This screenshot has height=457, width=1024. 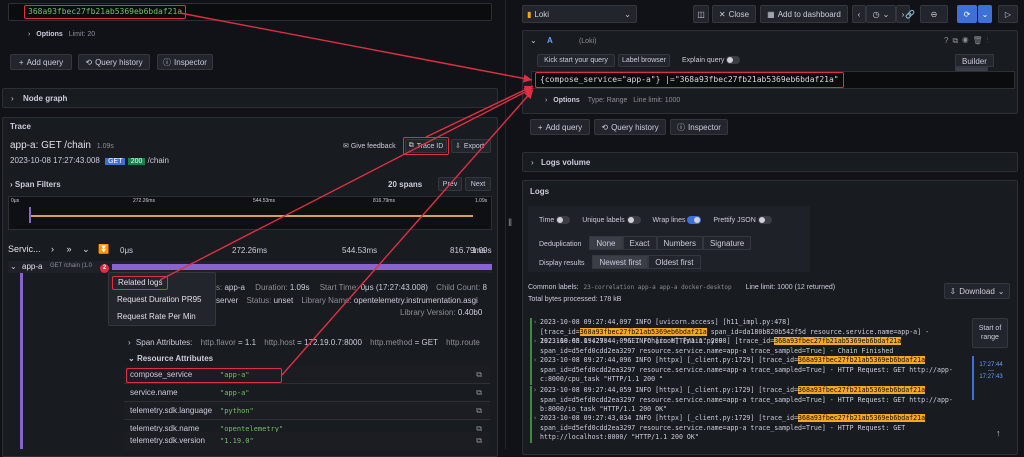 I want to click on arrow-traceid-to-query, so click(x=479, y=111).